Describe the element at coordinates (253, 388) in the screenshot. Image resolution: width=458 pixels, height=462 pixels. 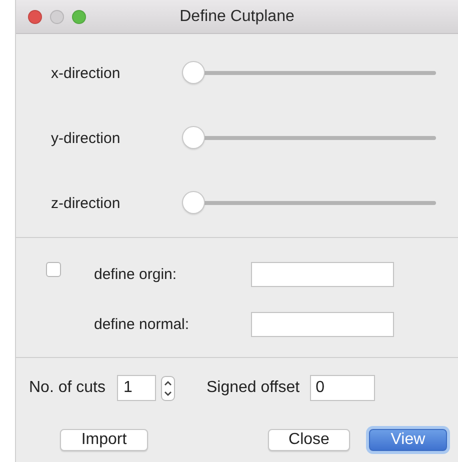
I see `offset-label: Signed offset` at that location.